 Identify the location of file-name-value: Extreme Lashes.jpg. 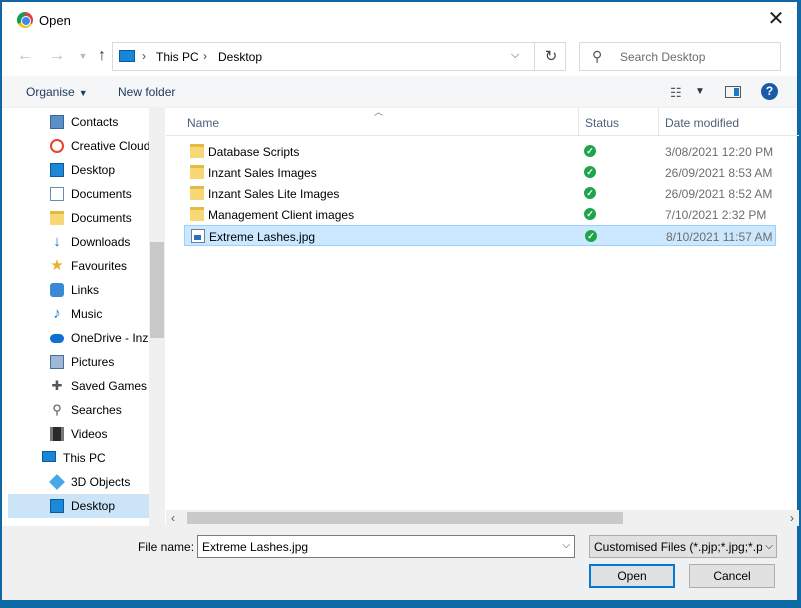
(255, 547).